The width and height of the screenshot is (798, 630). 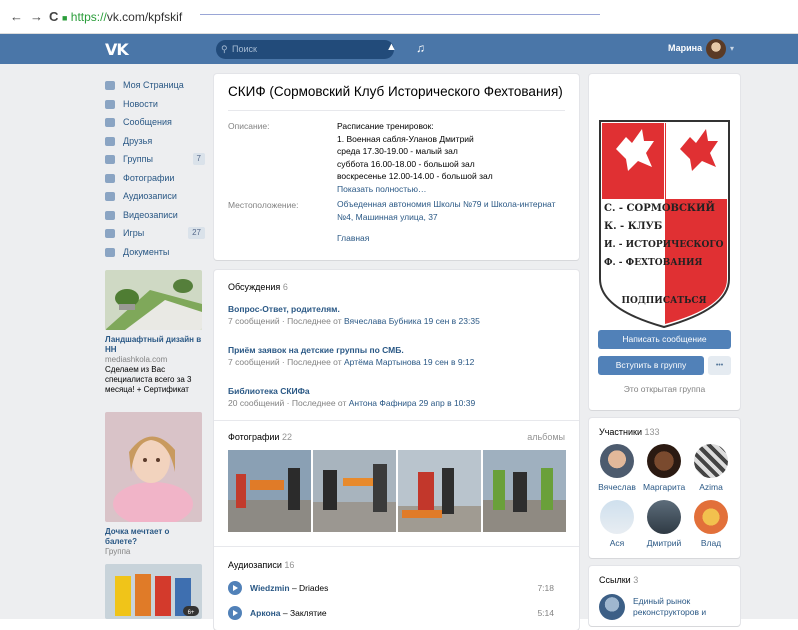 What do you see at coordinates (155, 178) in the screenshot?
I see `menu-item-photos: Фотографии` at bounding box center [155, 178].